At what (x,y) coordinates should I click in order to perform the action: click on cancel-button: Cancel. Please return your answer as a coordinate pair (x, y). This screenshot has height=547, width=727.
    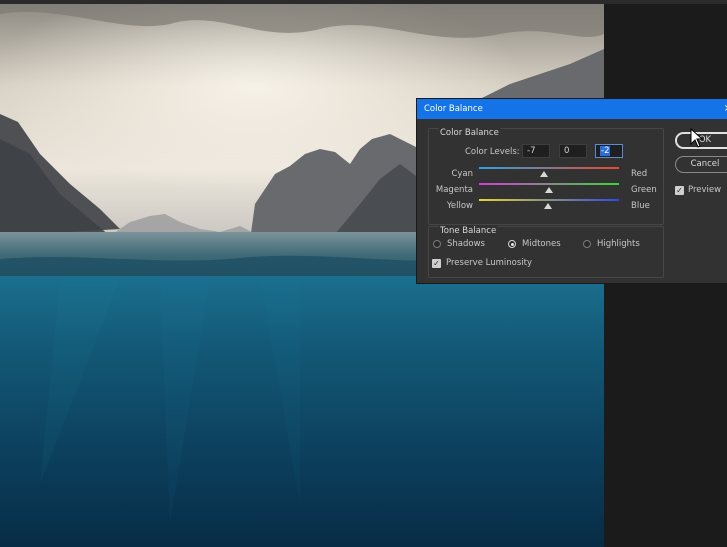
    Looking at the image, I should click on (701, 164).